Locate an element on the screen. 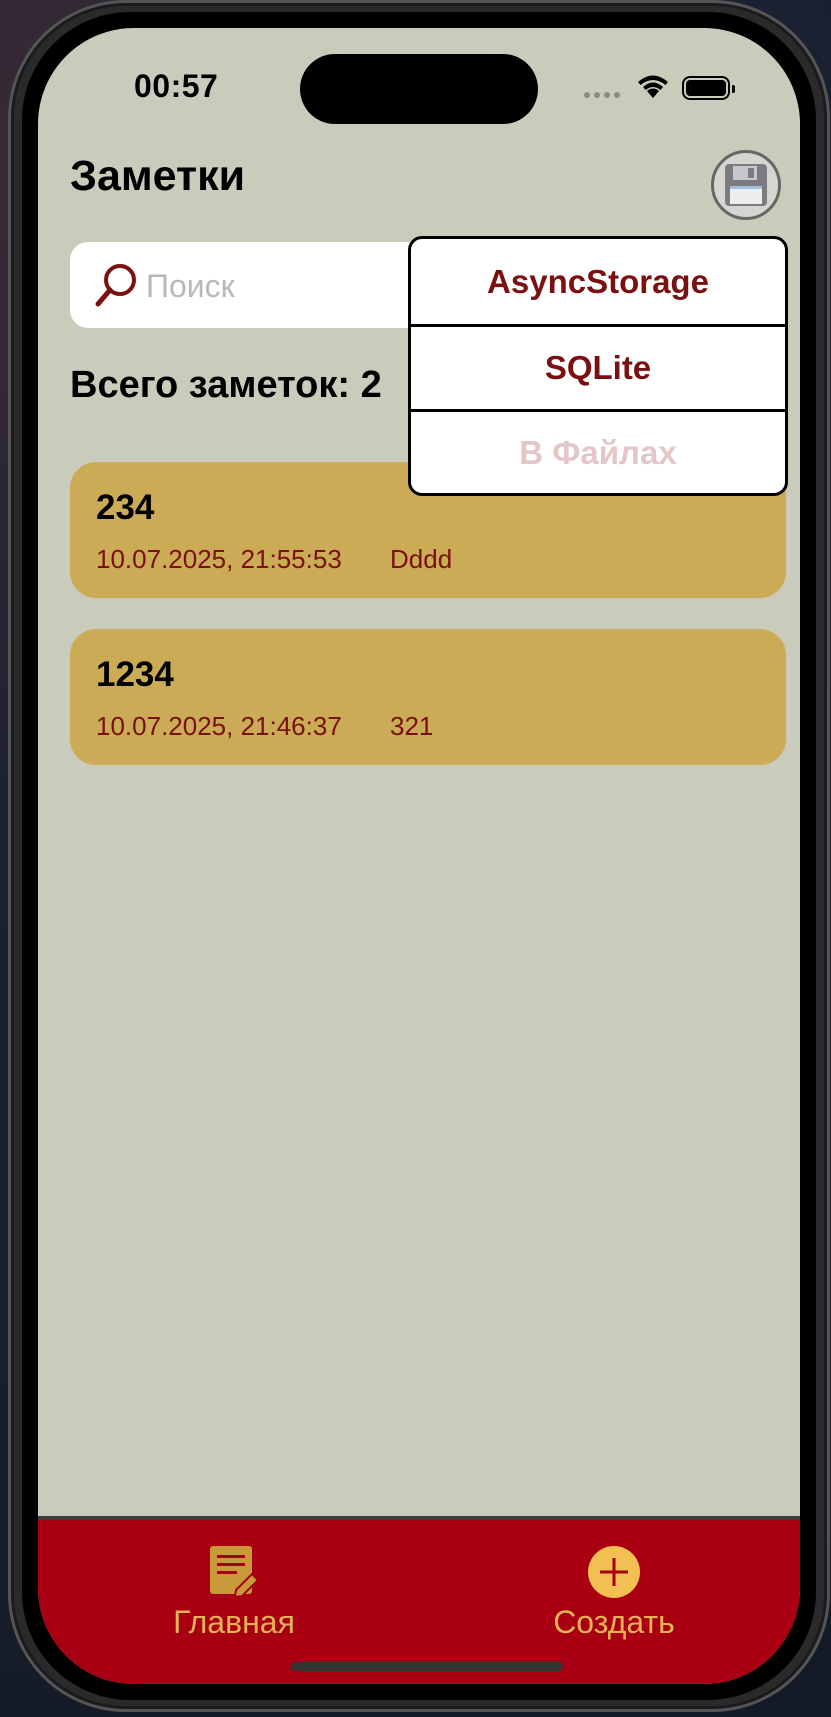  storage-option-asyncstorage: AsyncStorage is located at coordinates (598, 281).